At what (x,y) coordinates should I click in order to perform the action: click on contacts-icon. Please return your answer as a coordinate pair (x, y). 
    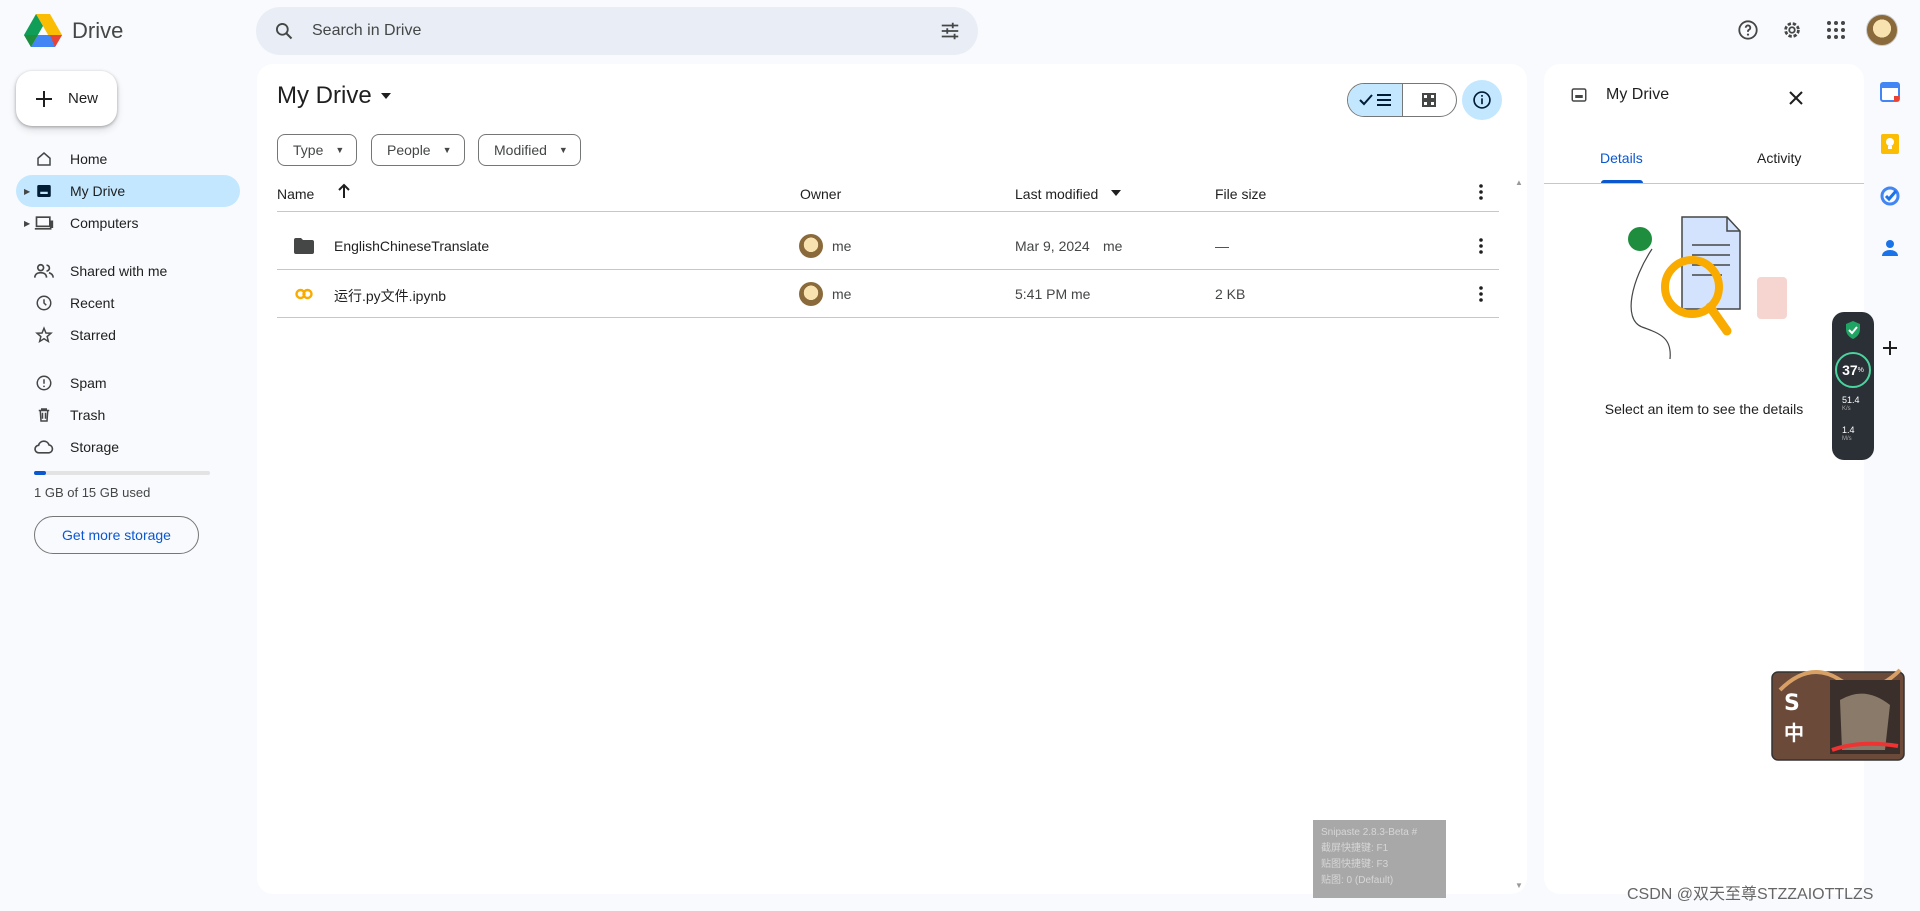
    Looking at the image, I should click on (1890, 248).